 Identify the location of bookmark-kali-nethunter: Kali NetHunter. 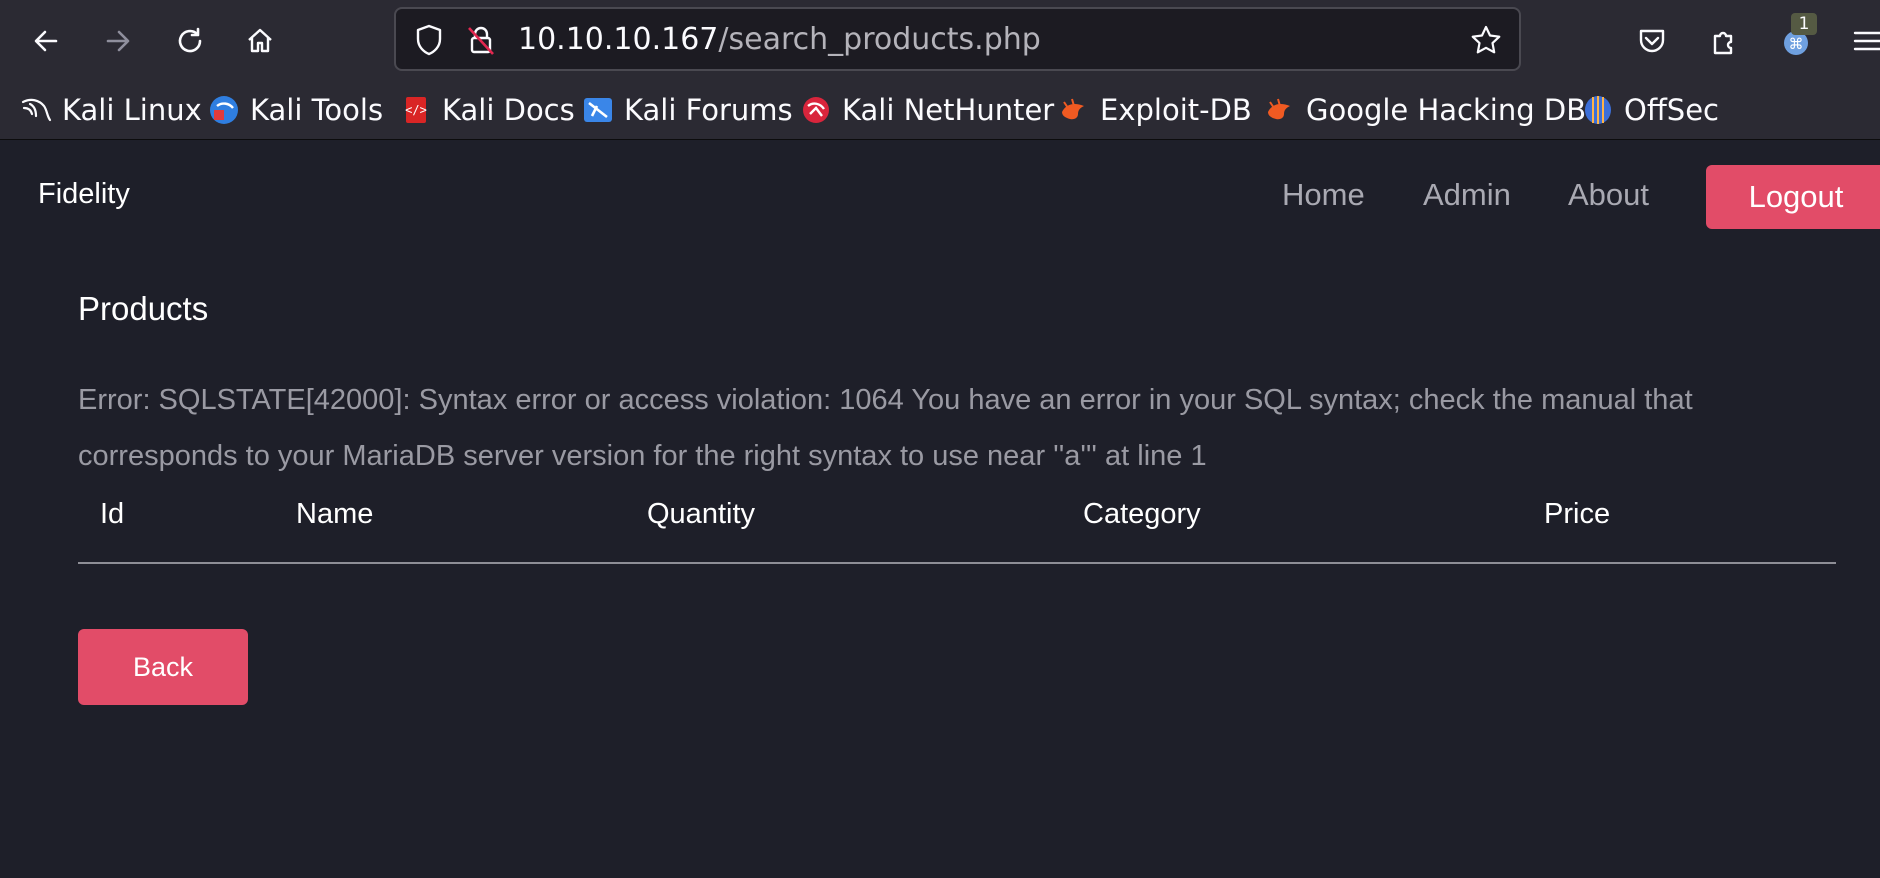
(927, 110).